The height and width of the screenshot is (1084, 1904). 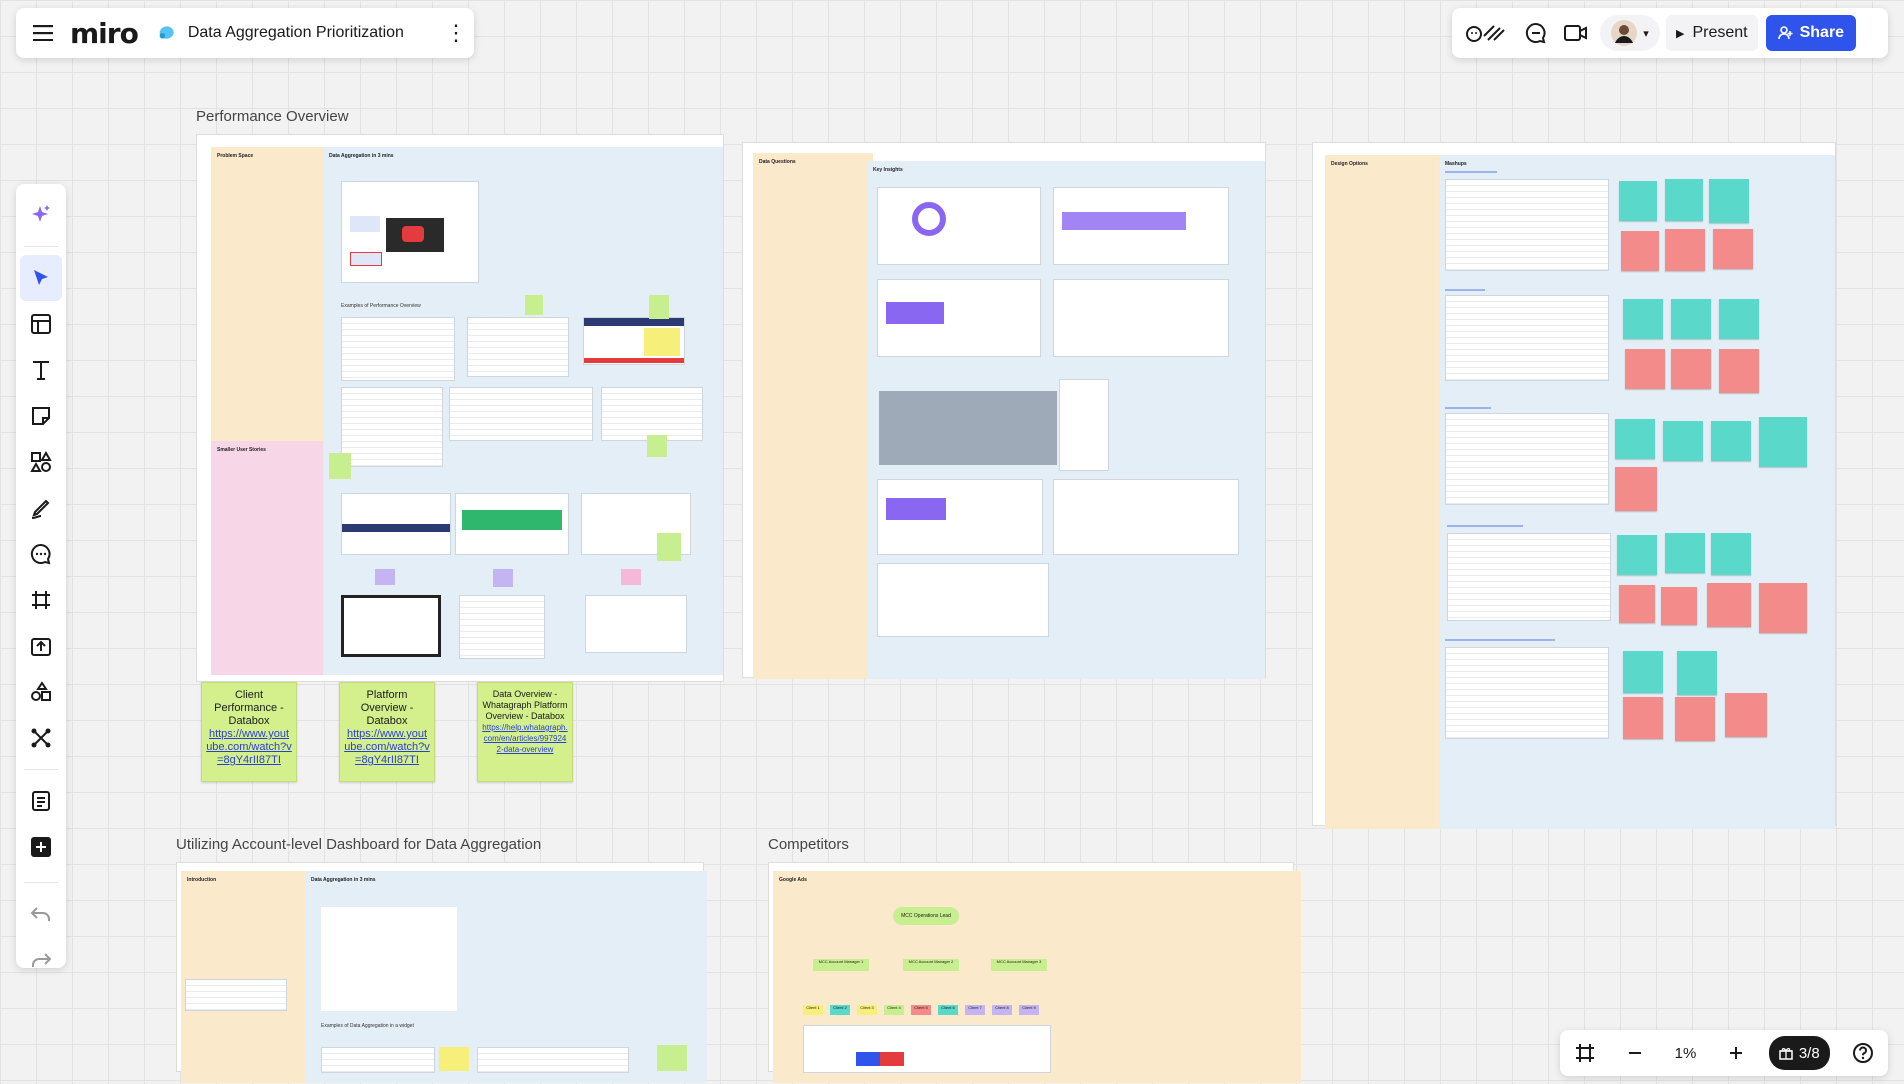 I want to click on insight-donut, so click(x=959, y=226).